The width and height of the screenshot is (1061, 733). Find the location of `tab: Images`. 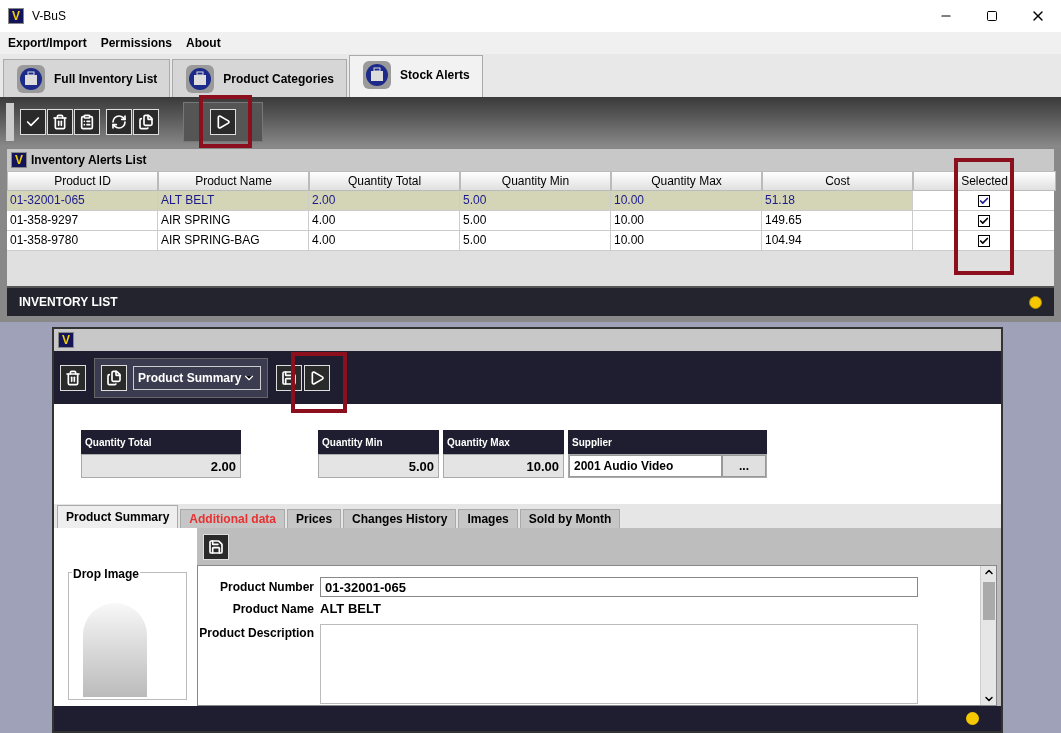

tab: Images is located at coordinates (488, 518).